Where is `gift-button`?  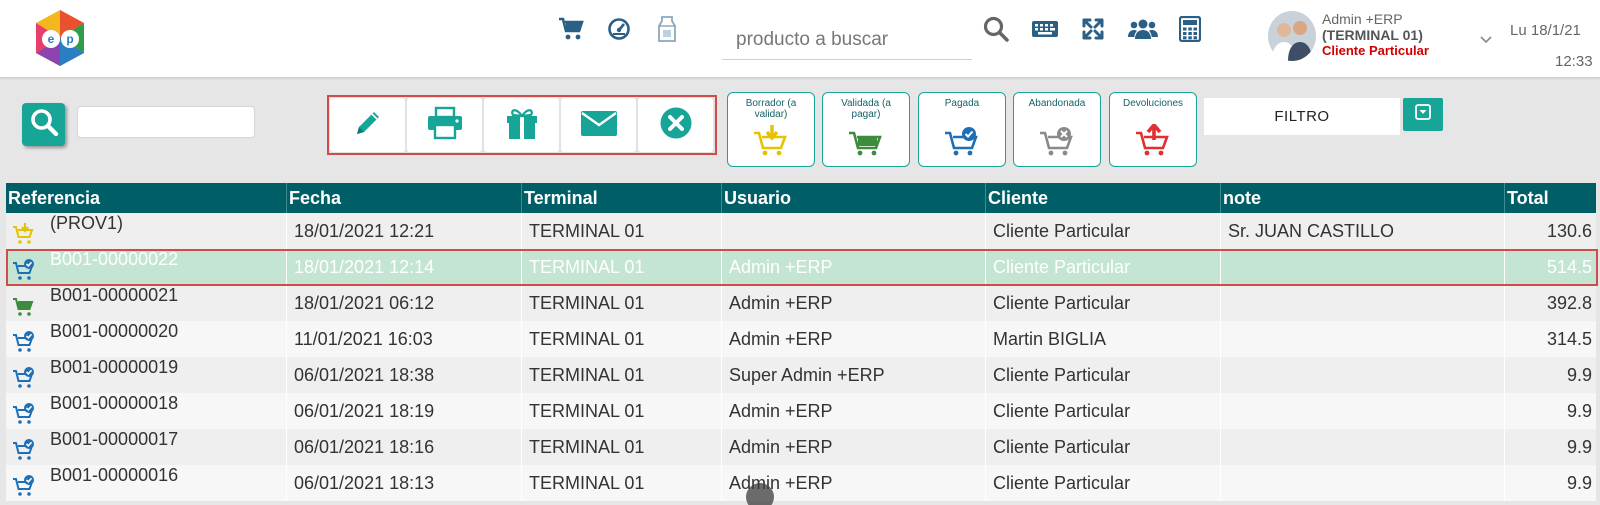
gift-button is located at coordinates (521, 125).